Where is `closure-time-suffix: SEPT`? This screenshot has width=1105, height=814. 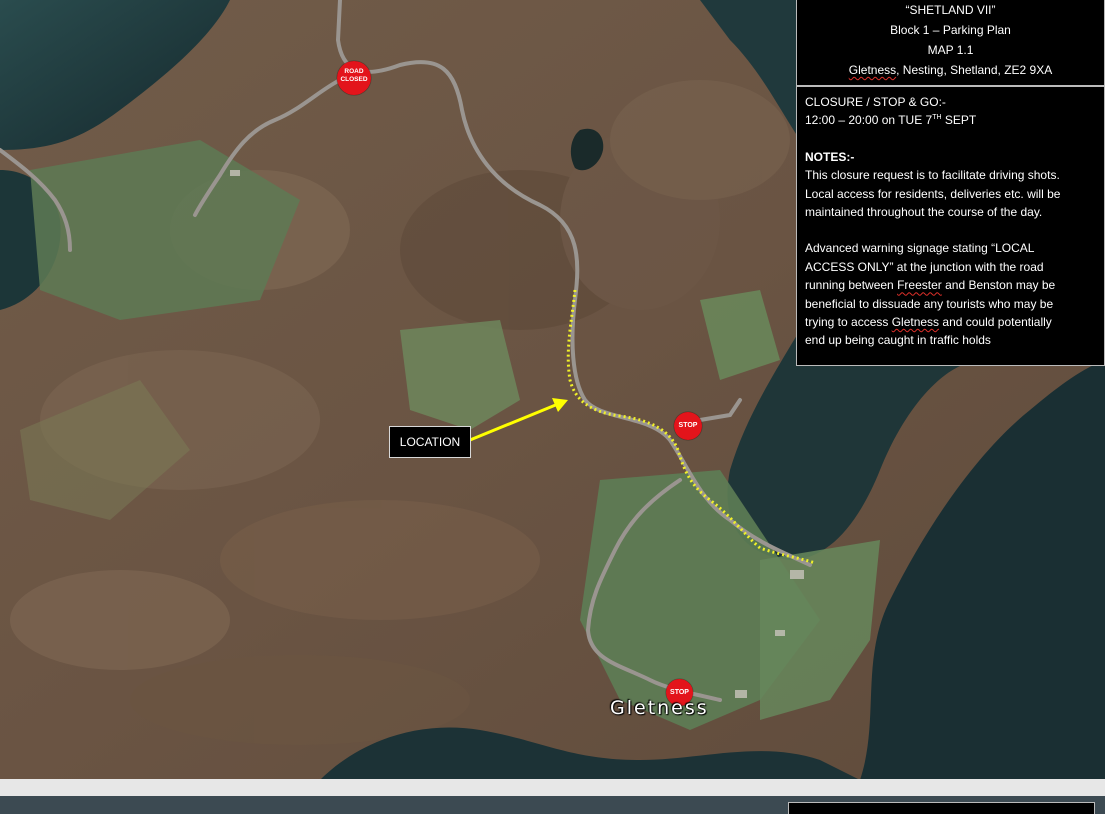
closure-time-suffix: SEPT is located at coordinates (959, 120).